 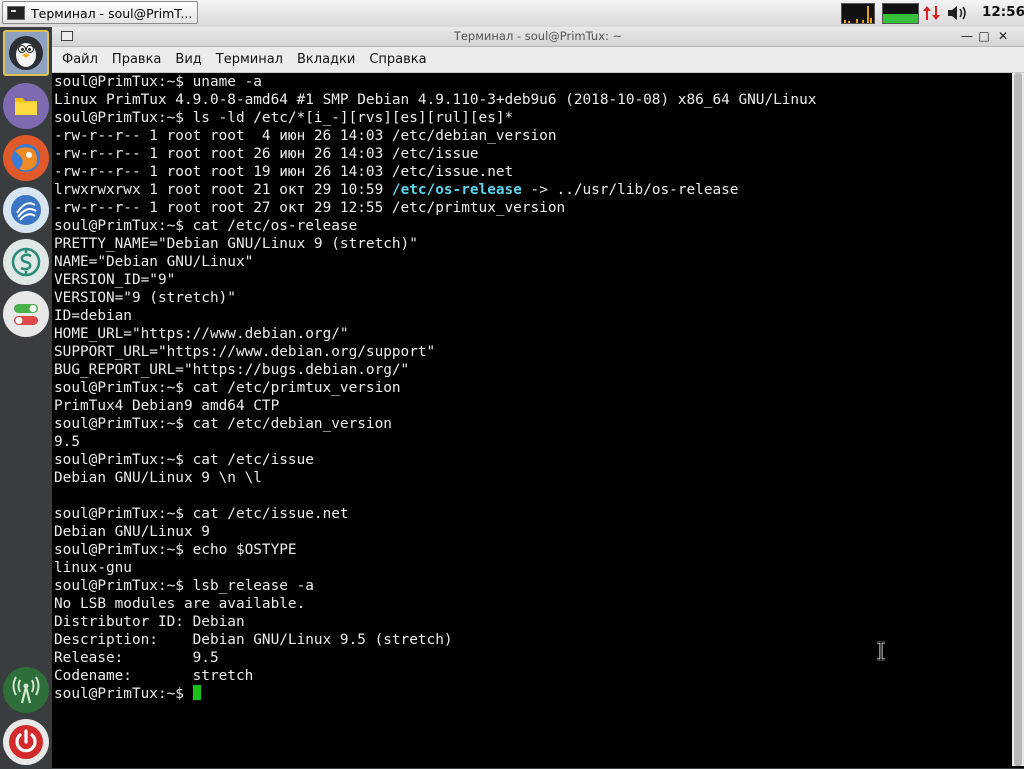 I want to click on menu-view: Вид, so click(x=188, y=59).